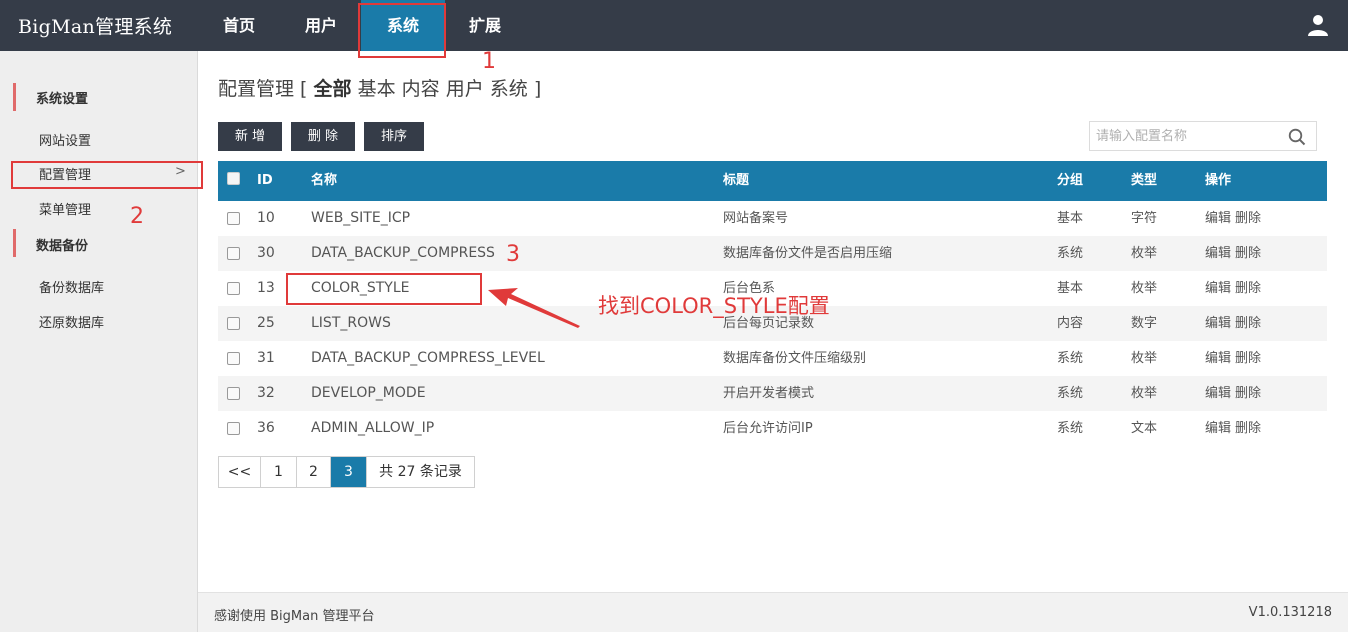 The image size is (1348, 632). I want to click on filter-basic: 基本, so click(377, 89).